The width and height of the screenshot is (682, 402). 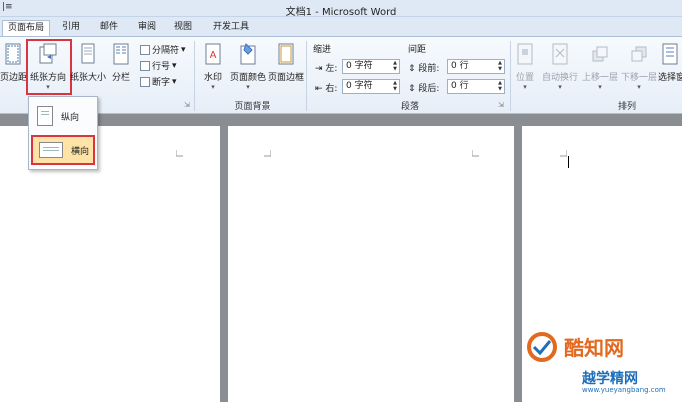 What do you see at coordinates (158, 65) in the screenshot?
I see `line-numbers-button: 行号 ▾` at bounding box center [158, 65].